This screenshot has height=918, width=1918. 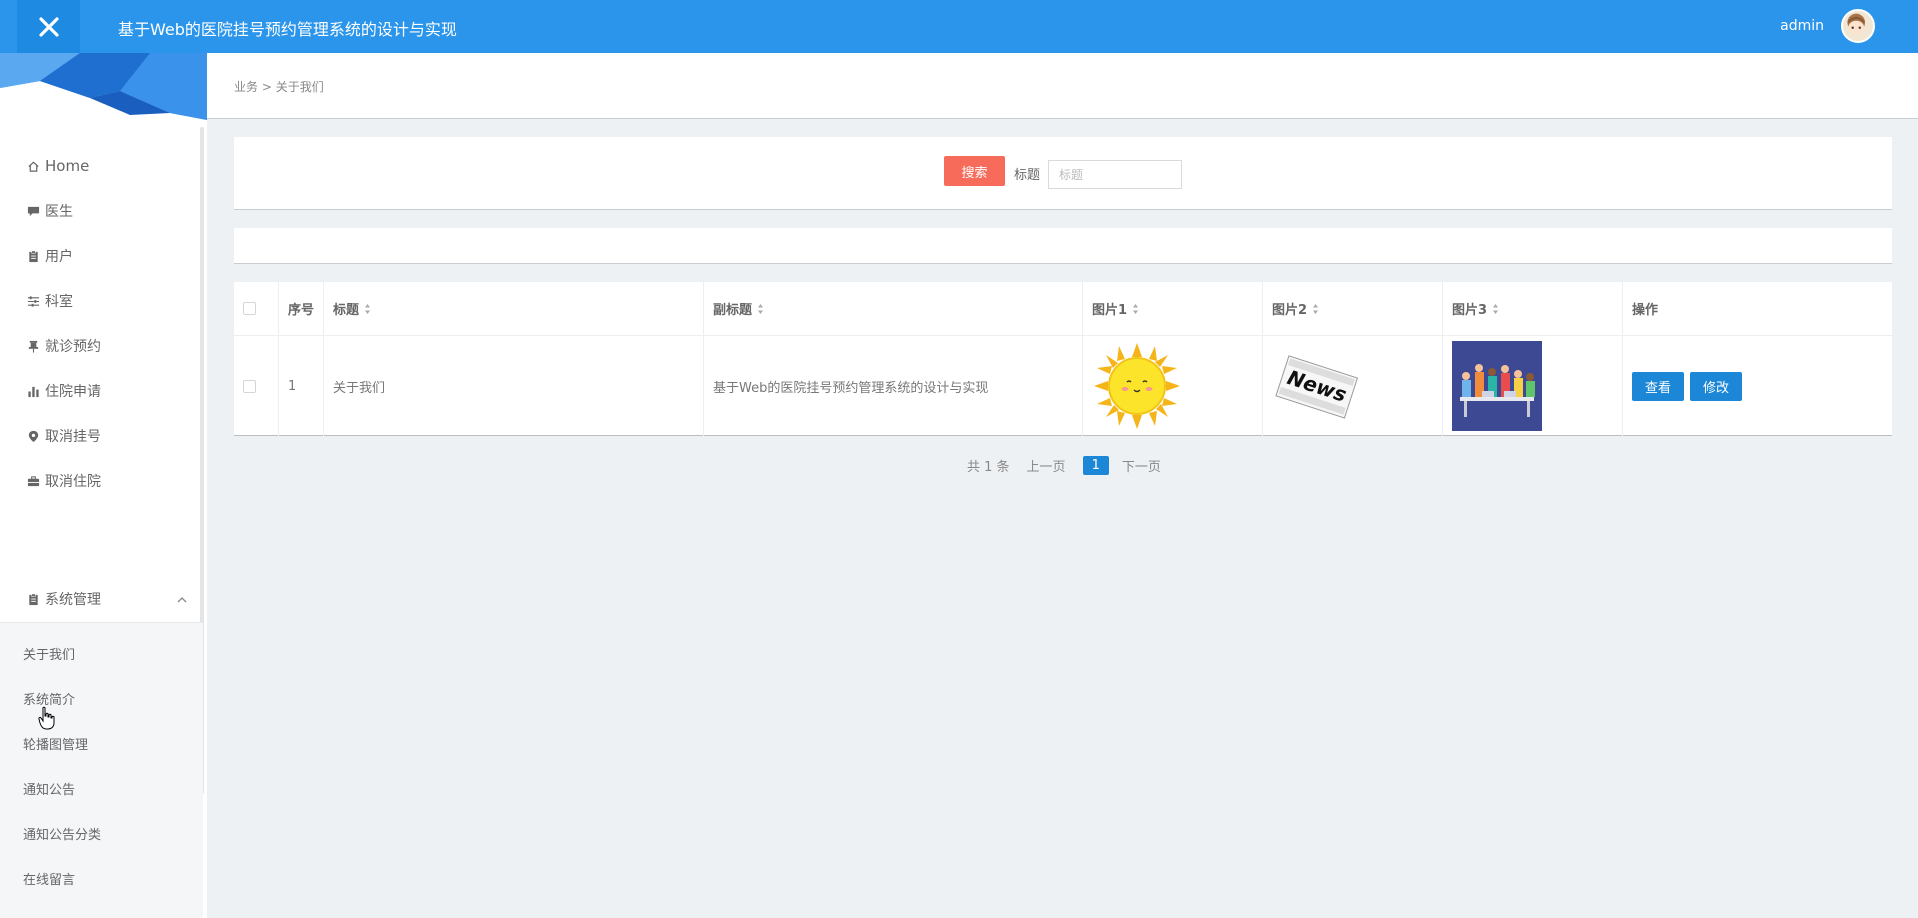 I want to click on pagination-next: 下一页, so click(x=1141, y=465).